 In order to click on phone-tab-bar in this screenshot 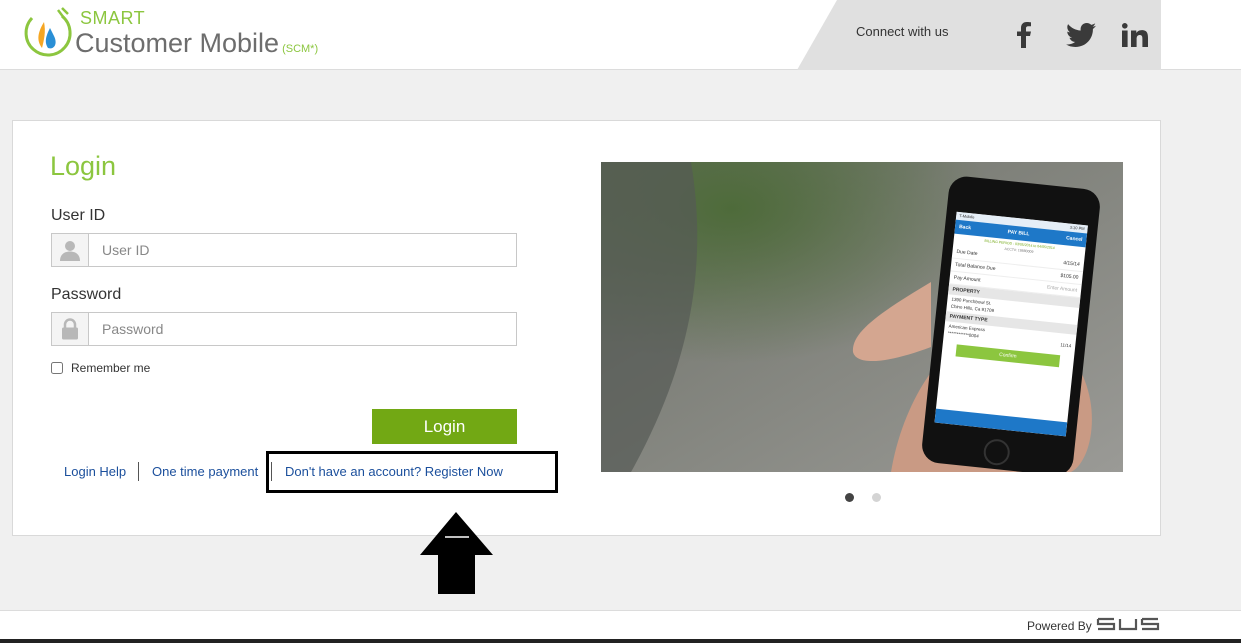, I will do `click(1001, 422)`.